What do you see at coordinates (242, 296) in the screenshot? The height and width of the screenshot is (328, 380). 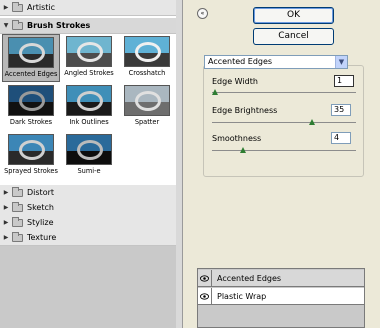 I see `layer-name: Plastic Wrap` at bounding box center [242, 296].